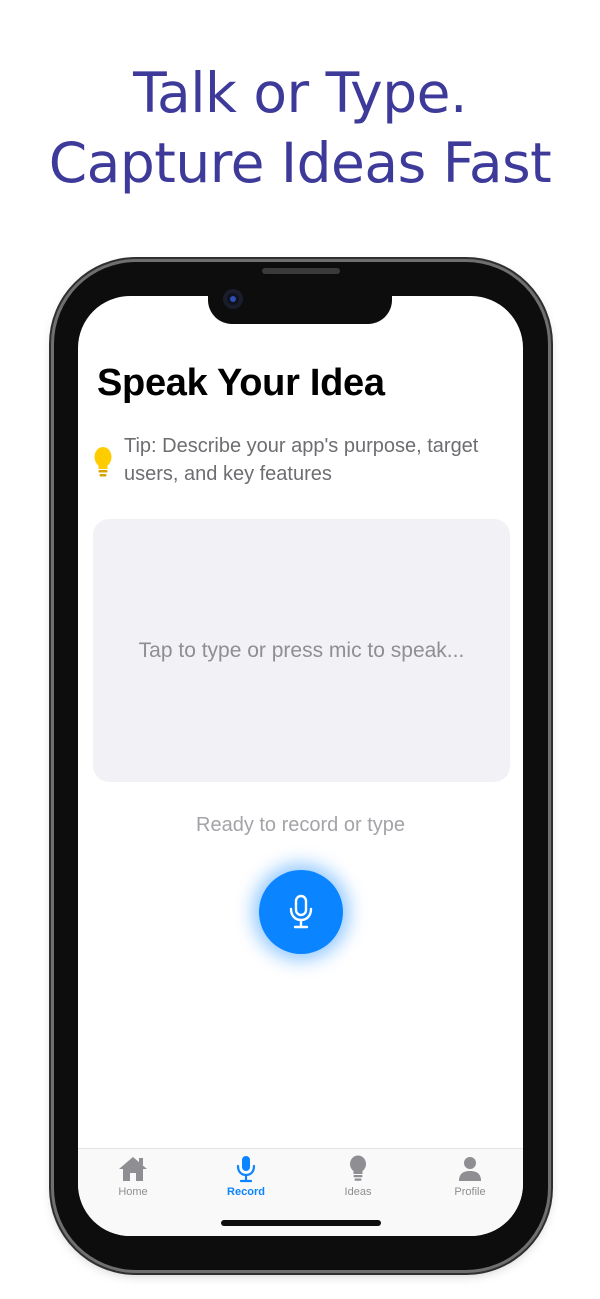 The width and height of the screenshot is (600, 1299). I want to click on tab-ideas-label: Ideas, so click(358, 1192).